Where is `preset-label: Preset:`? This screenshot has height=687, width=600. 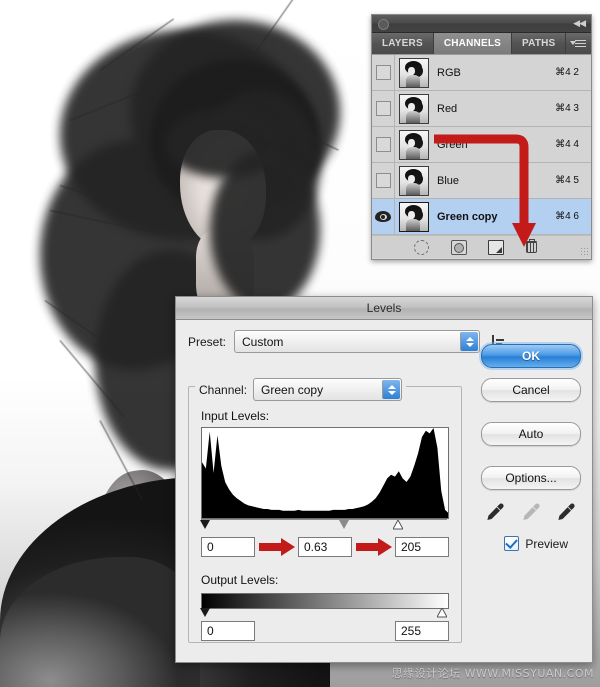 preset-label: Preset: is located at coordinates (207, 341).